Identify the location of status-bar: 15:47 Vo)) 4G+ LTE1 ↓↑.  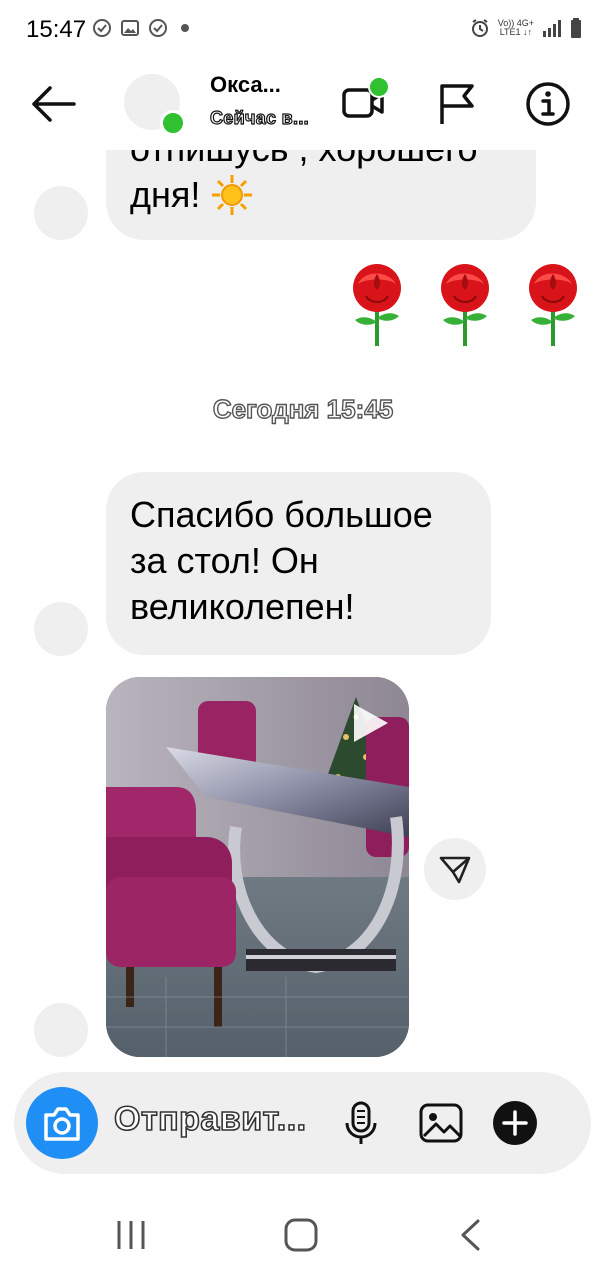
(303, 30).